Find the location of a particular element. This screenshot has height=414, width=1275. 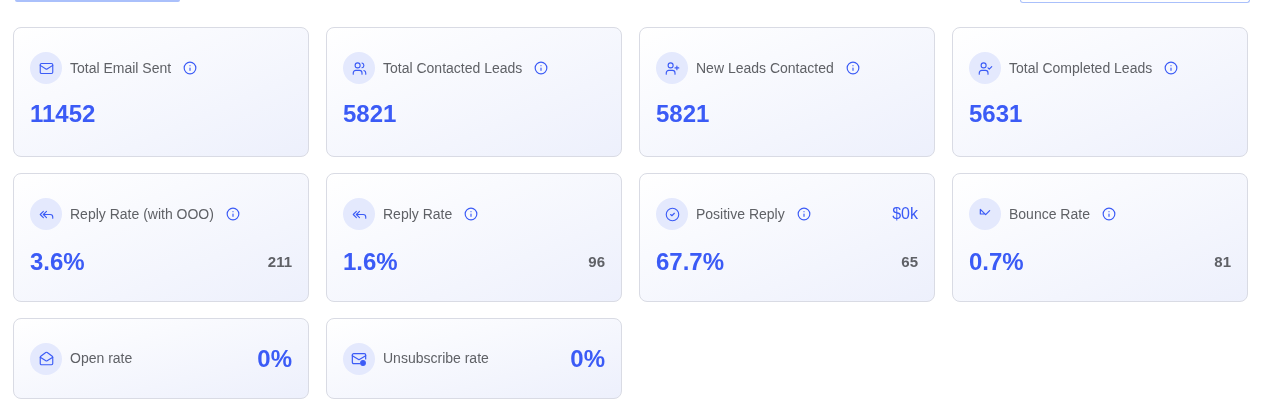

stat-value: 3.6% is located at coordinates (57, 262).